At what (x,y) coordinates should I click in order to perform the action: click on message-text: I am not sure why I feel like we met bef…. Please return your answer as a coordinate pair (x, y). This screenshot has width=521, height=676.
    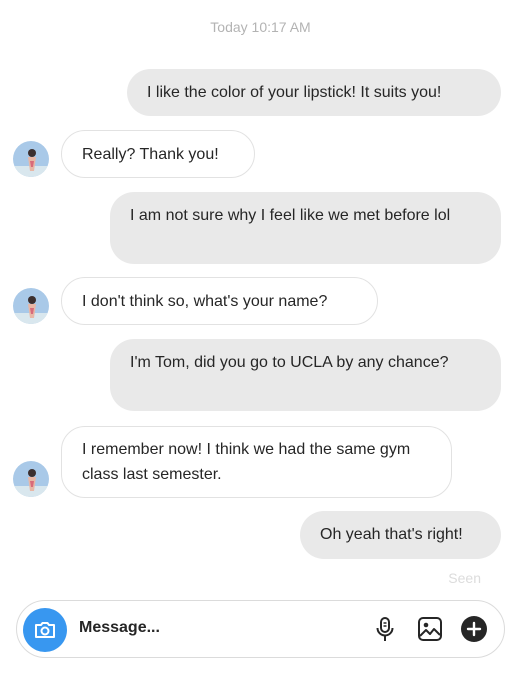
    Looking at the image, I should click on (290, 215).